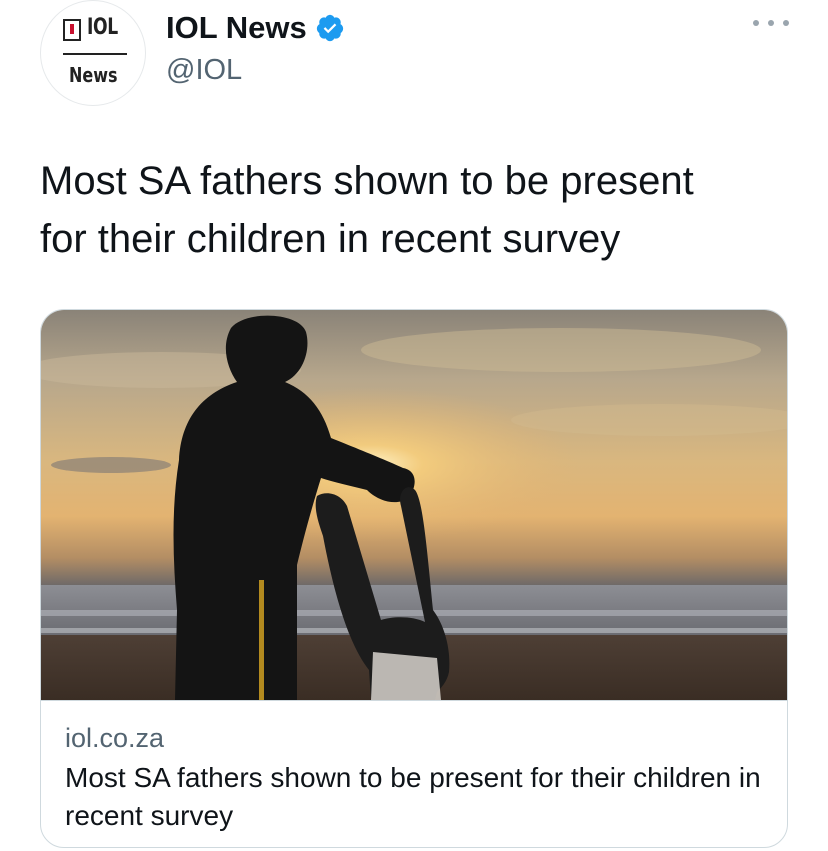 The width and height of the screenshot is (828, 851). What do you see at coordinates (204, 70) in the screenshot?
I see `account-handle: @IOL` at bounding box center [204, 70].